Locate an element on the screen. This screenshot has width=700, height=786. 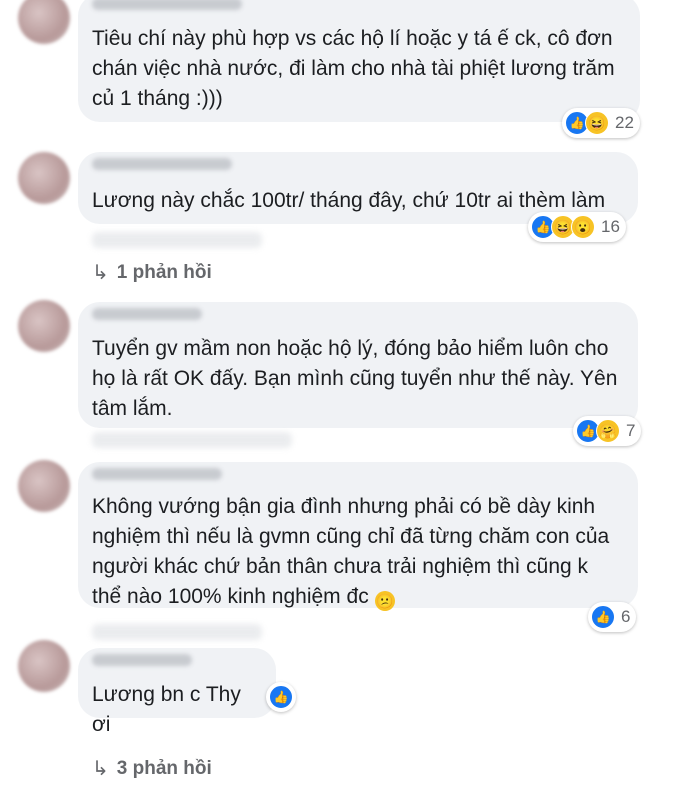
reaction-summary: 👍 is located at coordinates (281, 697).